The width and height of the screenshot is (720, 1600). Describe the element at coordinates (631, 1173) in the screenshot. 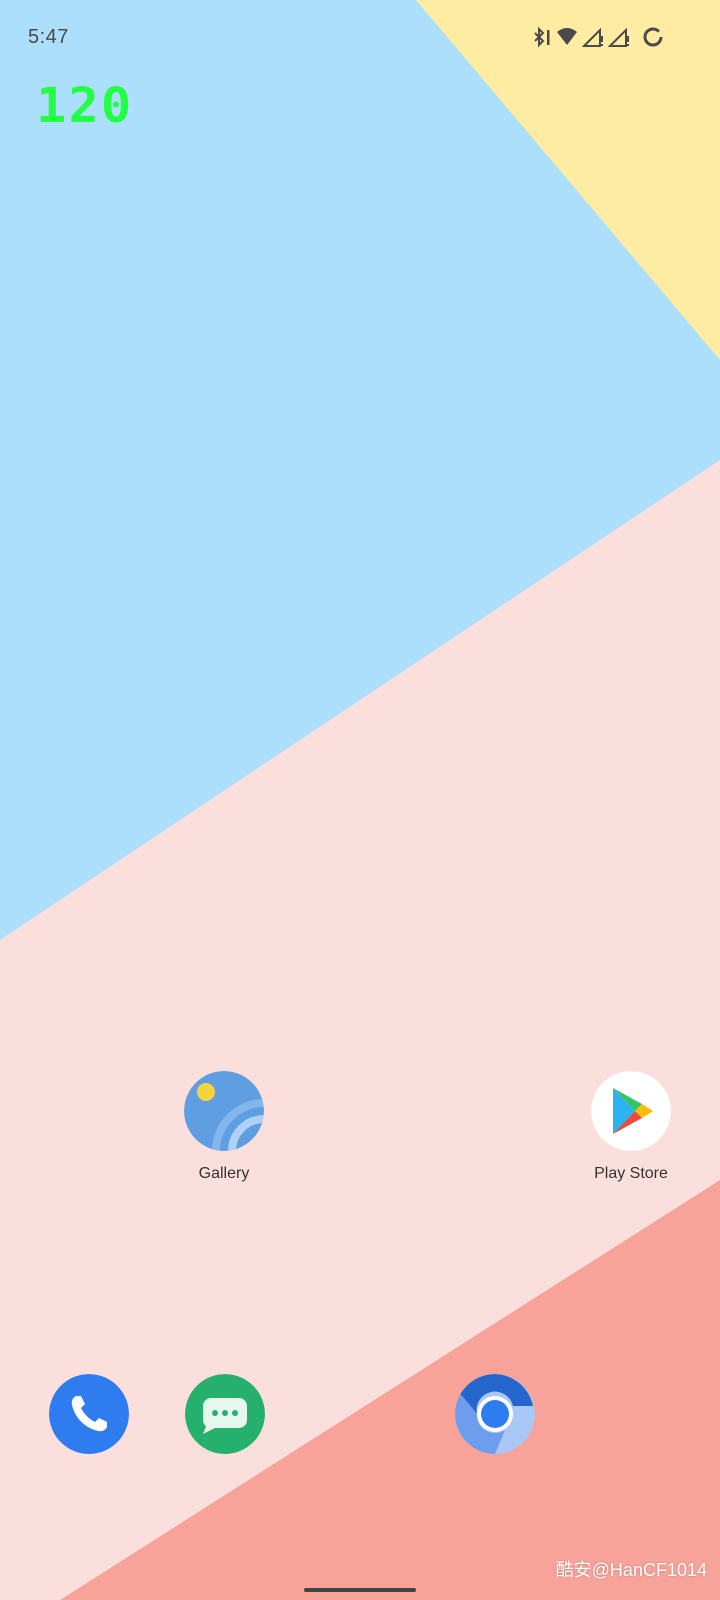

I see `play-store-label: Play Store` at that location.